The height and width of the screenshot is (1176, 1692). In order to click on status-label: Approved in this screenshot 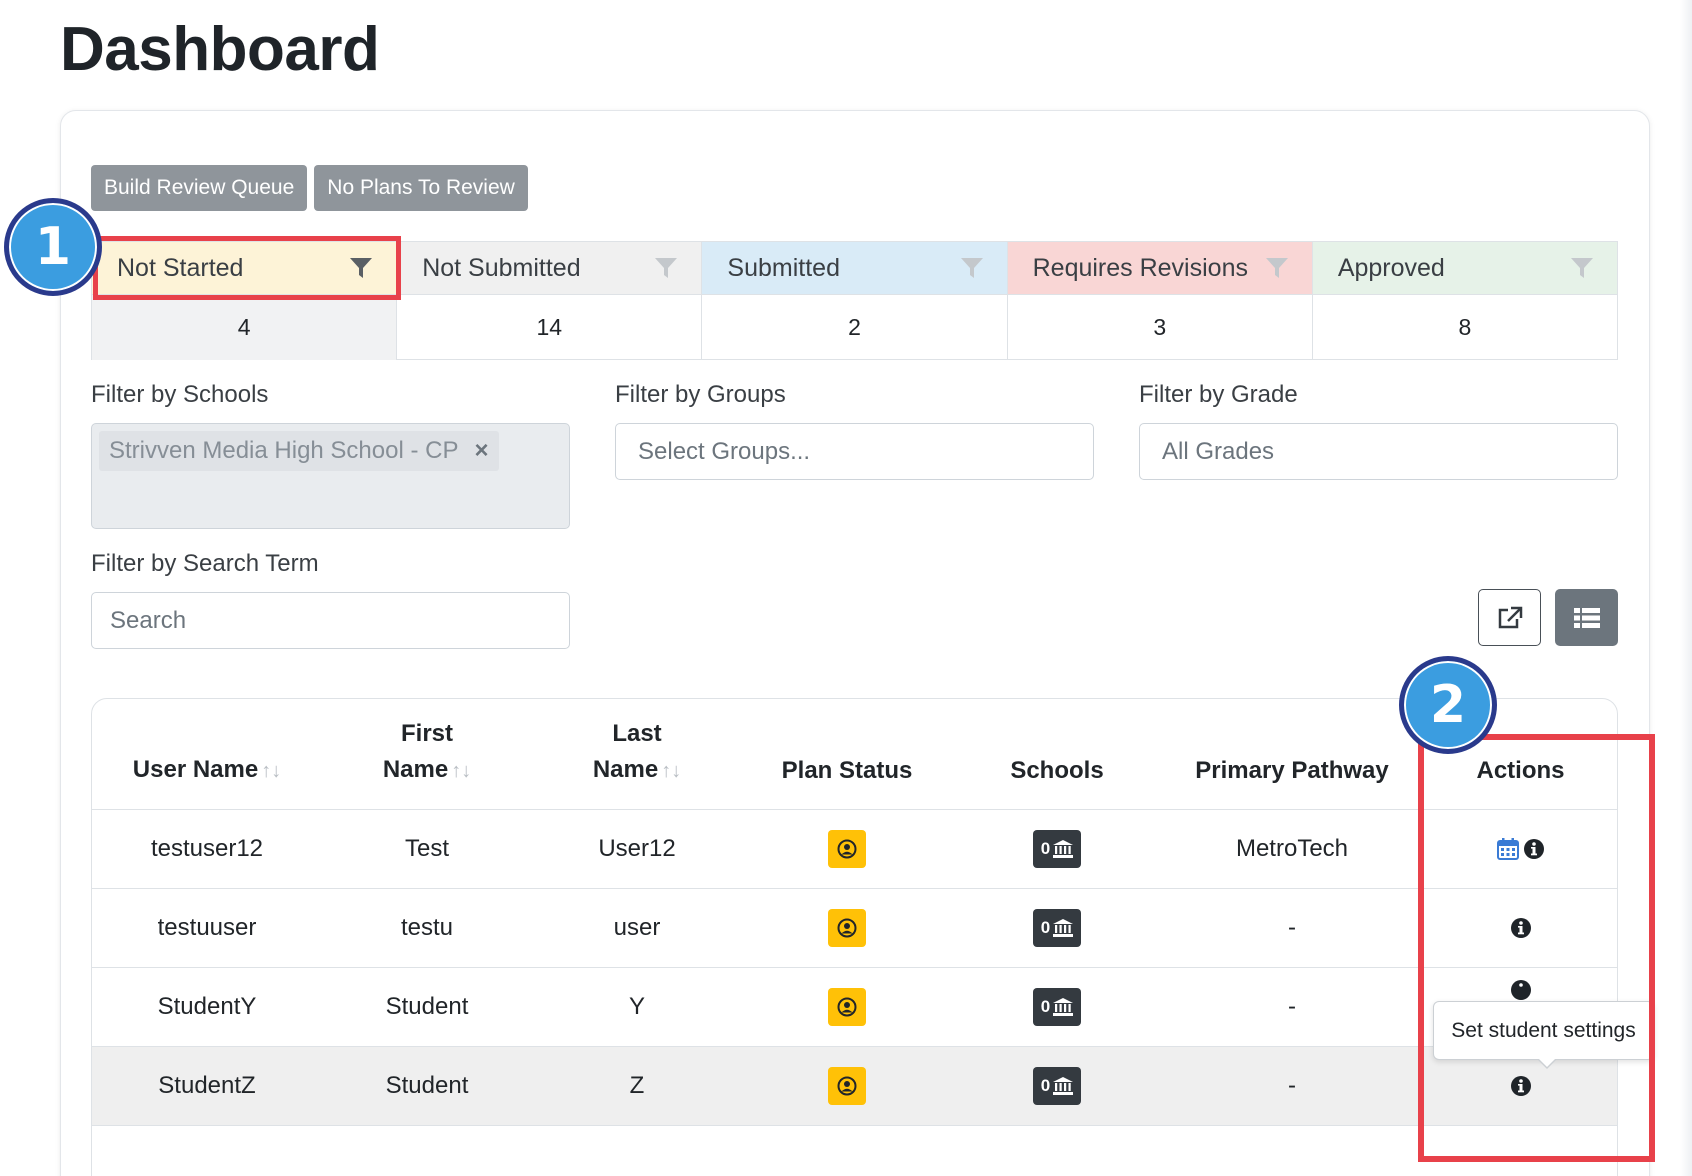, I will do `click(1391, 267)`.